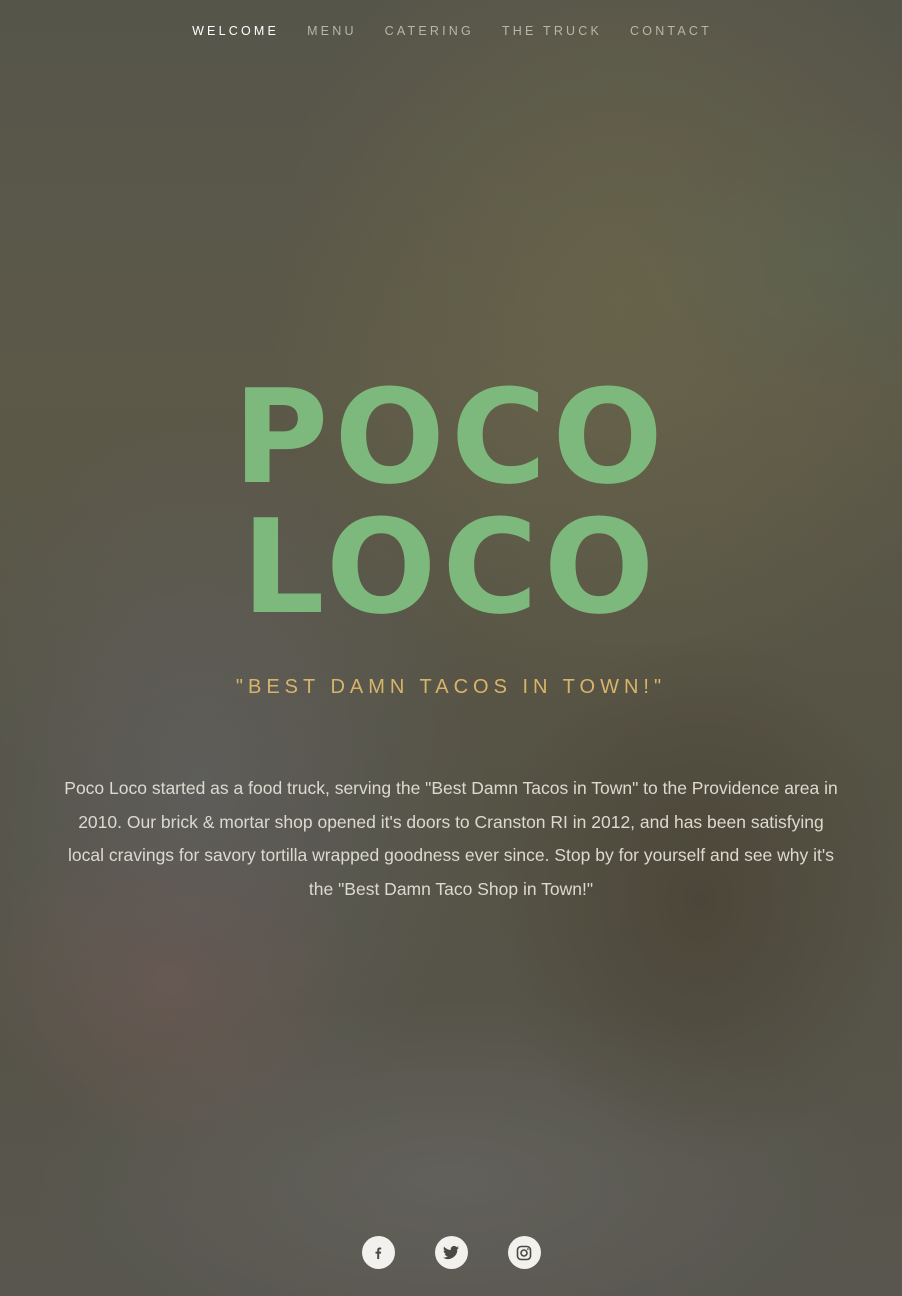 The height and width of the screenshot is (1296, 902). I want to click on instagram-link, so click(524, 1252).